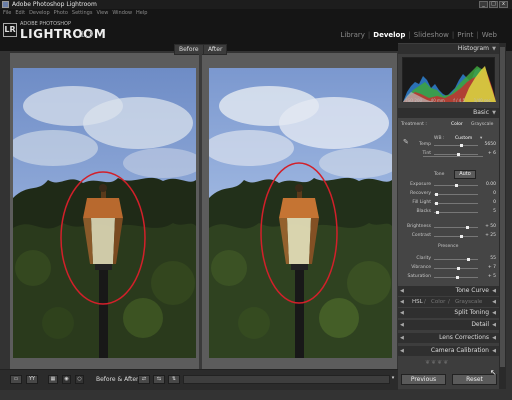  Describe the element at coordinates (438, 302) in the screenshot. I see `color-tab: Color` at that location.